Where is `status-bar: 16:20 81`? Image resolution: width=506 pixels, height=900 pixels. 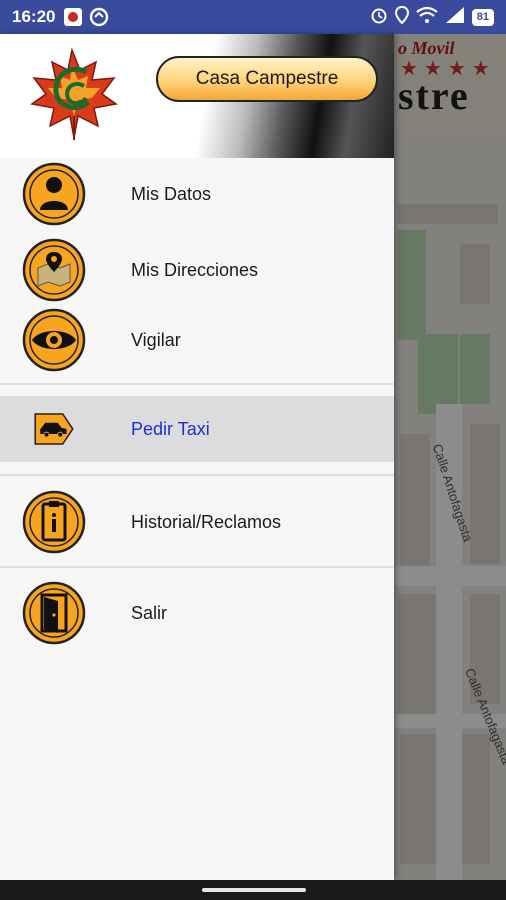
status-bar: 16:20 81 is located at coordinates (253, 17).